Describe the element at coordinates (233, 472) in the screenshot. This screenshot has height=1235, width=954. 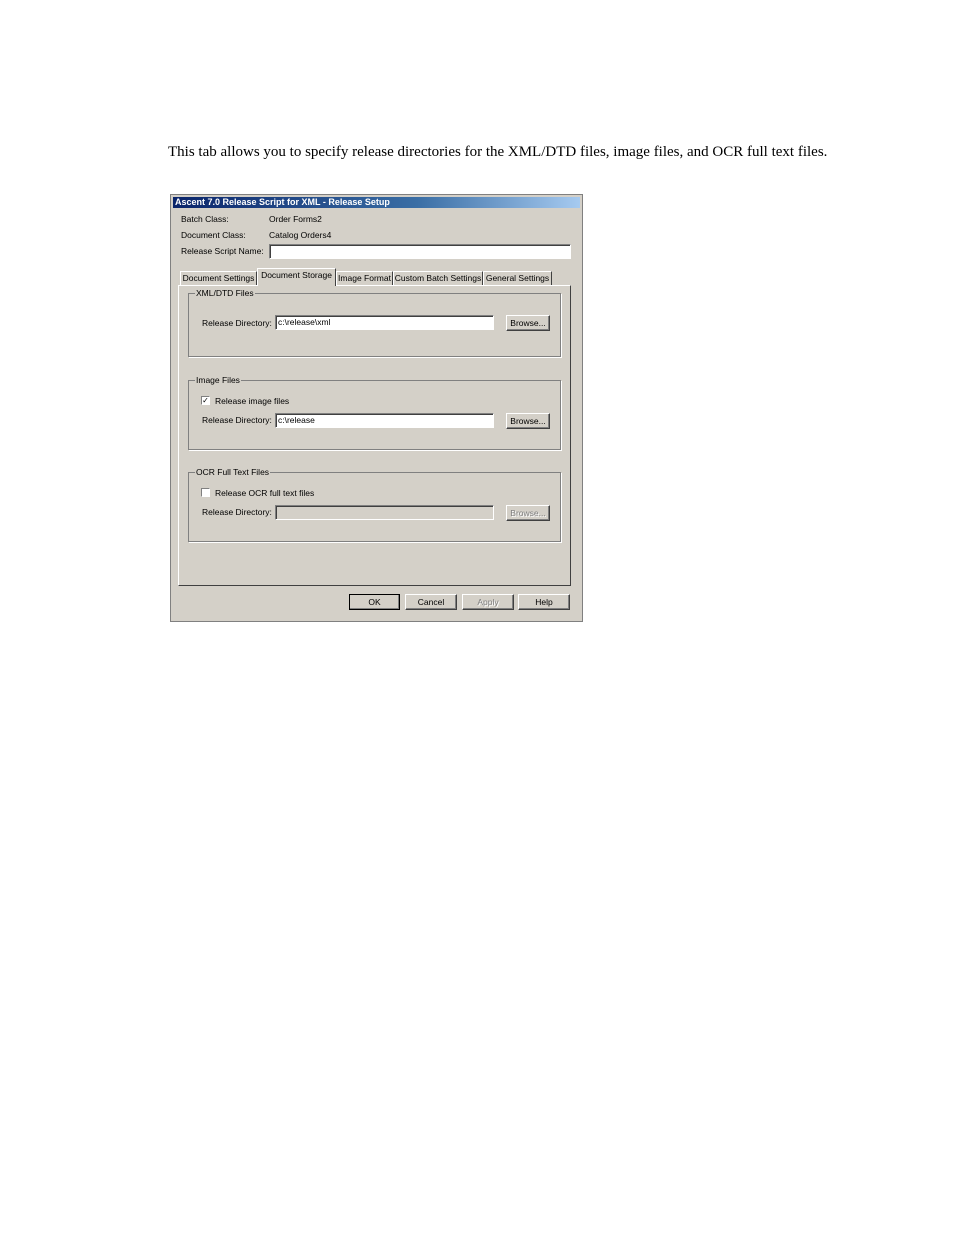
I see `ocr-full-text-files-title: OCR Full Text Files` at that location.